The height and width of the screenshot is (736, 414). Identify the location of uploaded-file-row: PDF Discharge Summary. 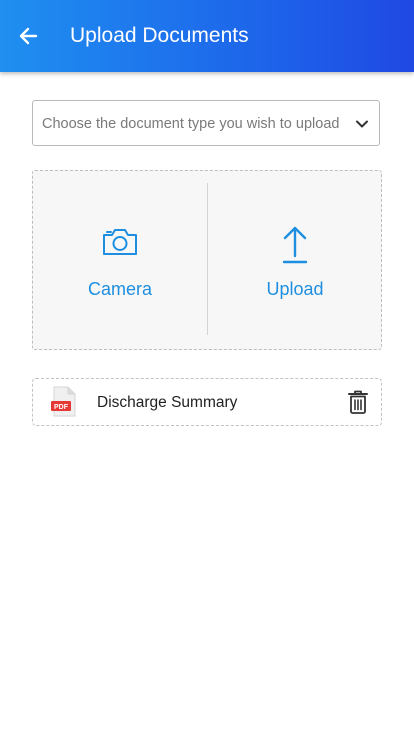
(207, 402).